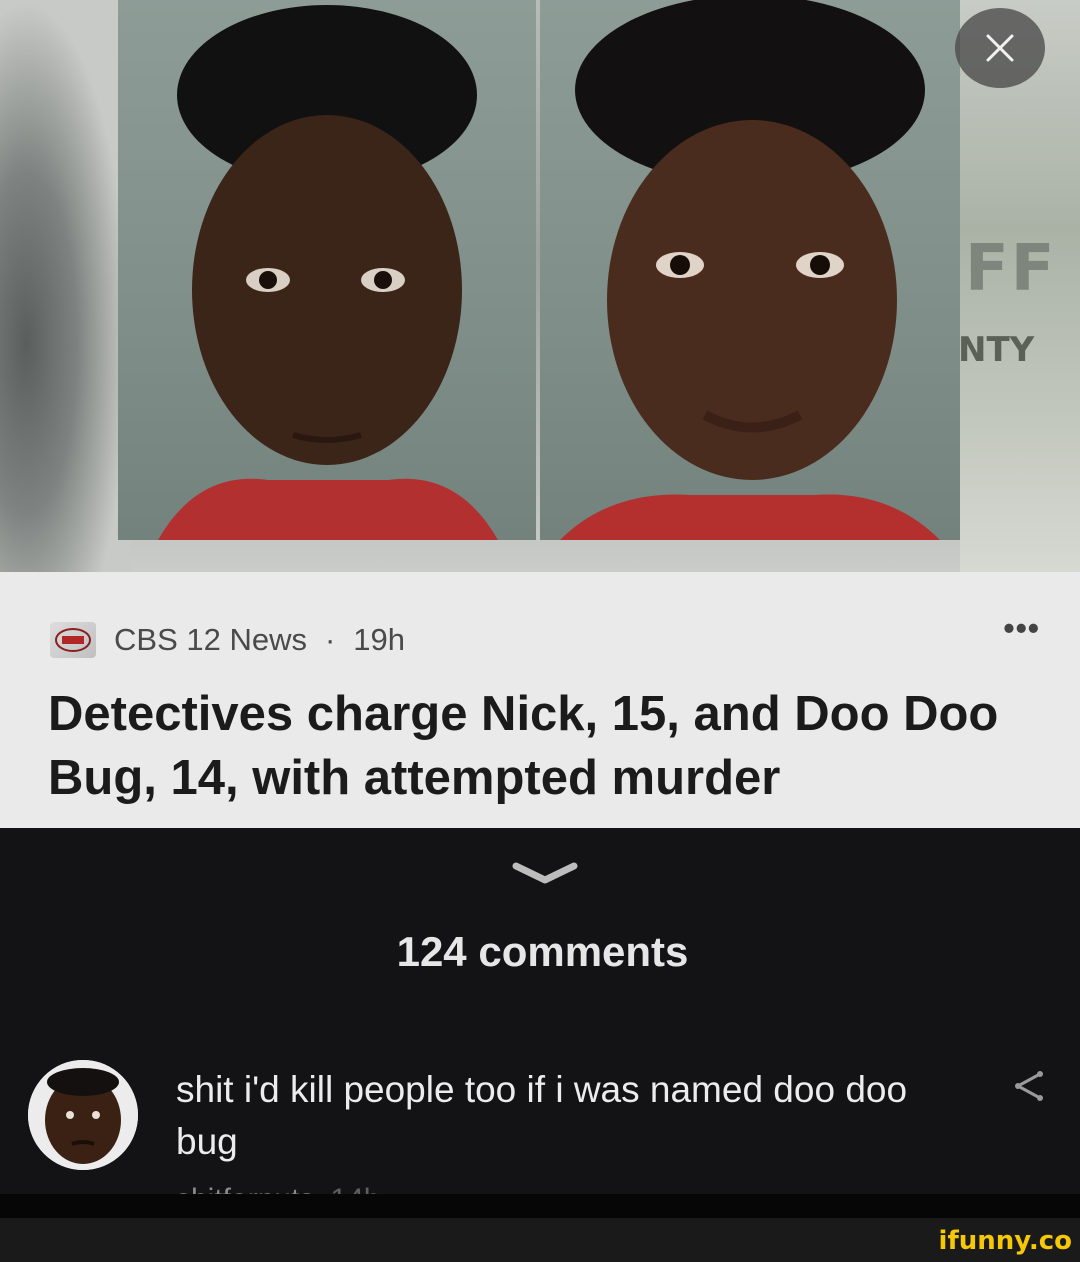  Describe the element at coordinates (73, 640) in the screenshot. I see `cbs12-logo-icon` at that location.